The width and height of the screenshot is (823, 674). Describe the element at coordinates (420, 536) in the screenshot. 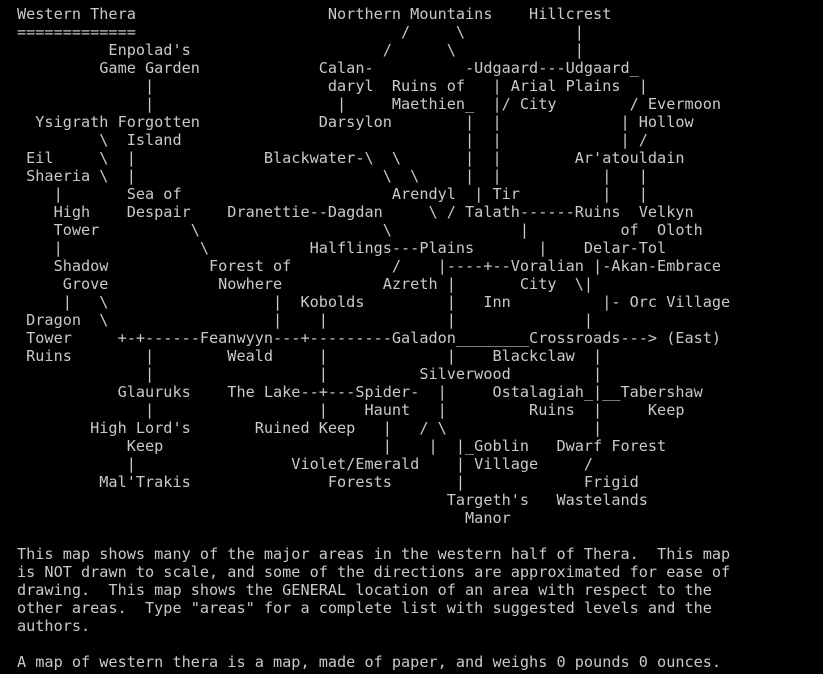

I see `blank-line-separator` at that location.